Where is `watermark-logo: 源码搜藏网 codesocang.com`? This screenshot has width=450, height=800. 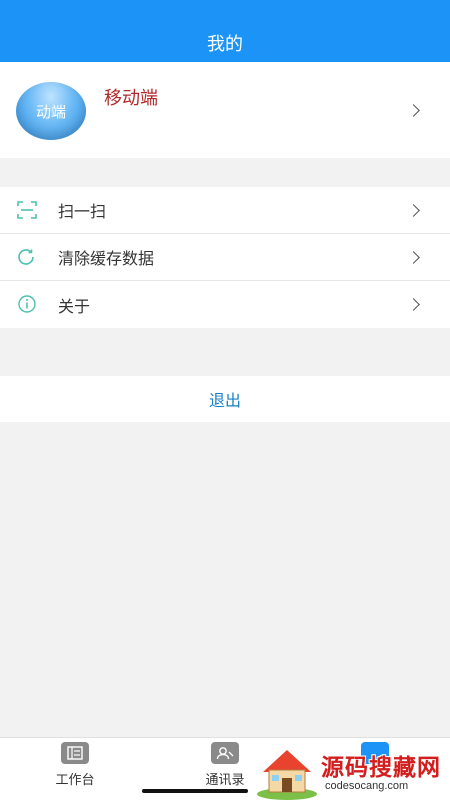
watermark-logo: 源码搜藏网 codesocang.com is located at coordinates (352, 771).